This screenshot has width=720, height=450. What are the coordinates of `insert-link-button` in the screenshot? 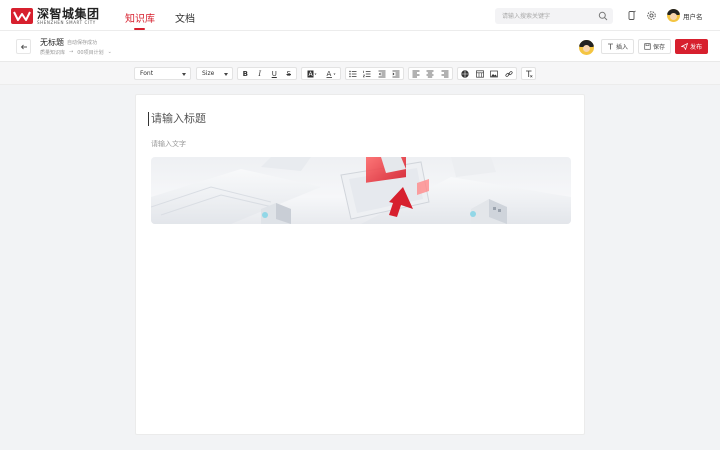 It's located at (509, 73).